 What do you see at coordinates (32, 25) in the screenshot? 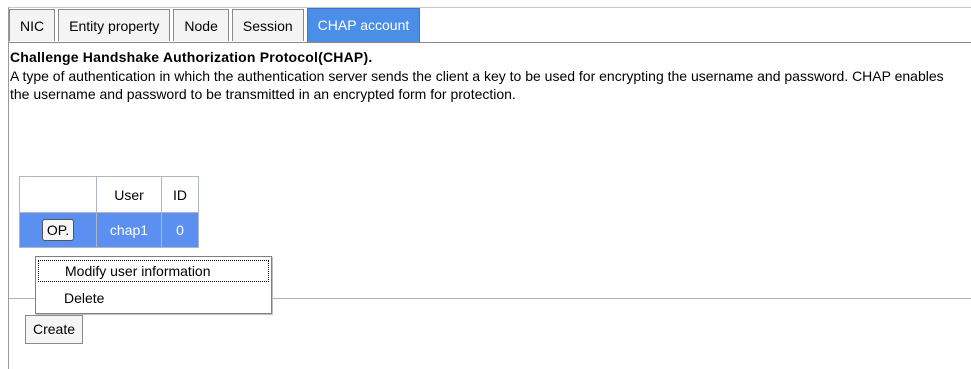
I see `tab-nic: NIC` at bounding box center [32, 25].